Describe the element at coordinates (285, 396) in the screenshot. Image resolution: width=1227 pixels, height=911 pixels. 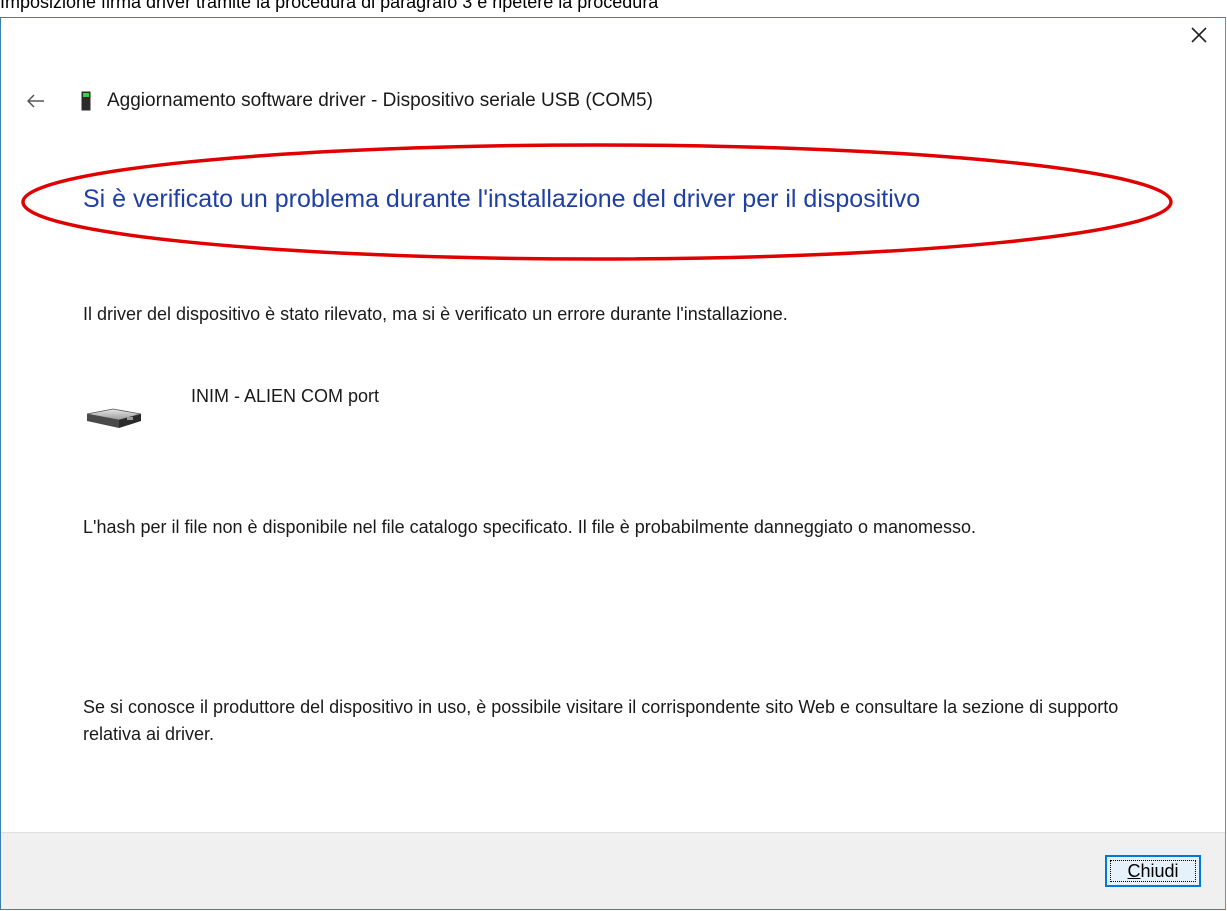
I see `device-name: INIM - ALIEN COM port` at that location.